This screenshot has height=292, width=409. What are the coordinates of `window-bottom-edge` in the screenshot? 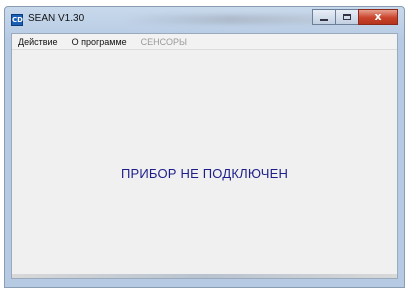 It's located at (204, 276).